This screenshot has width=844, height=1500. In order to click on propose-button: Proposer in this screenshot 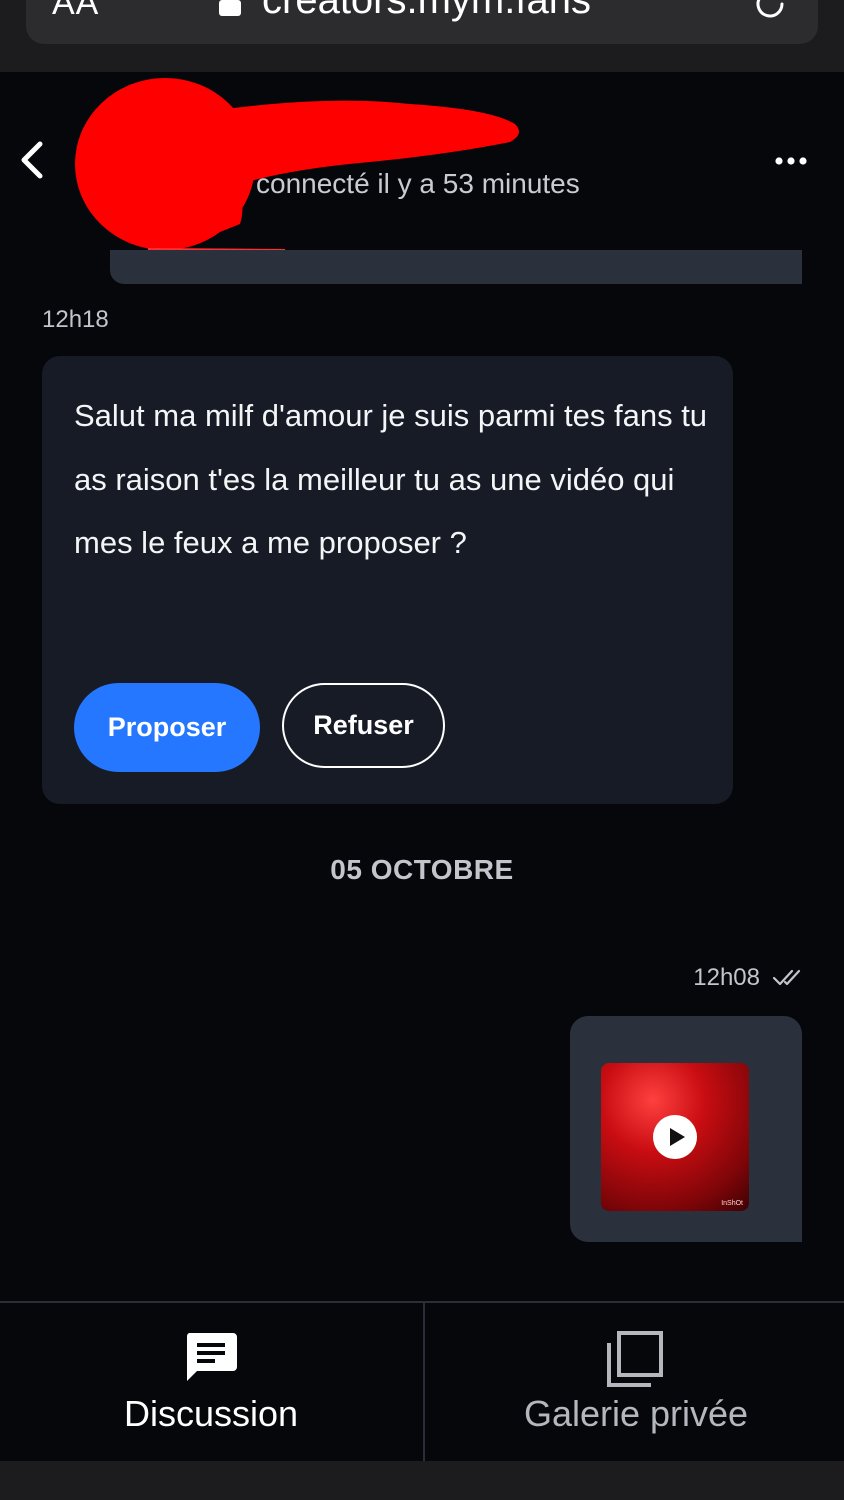, I will do `click(167, 727)`.